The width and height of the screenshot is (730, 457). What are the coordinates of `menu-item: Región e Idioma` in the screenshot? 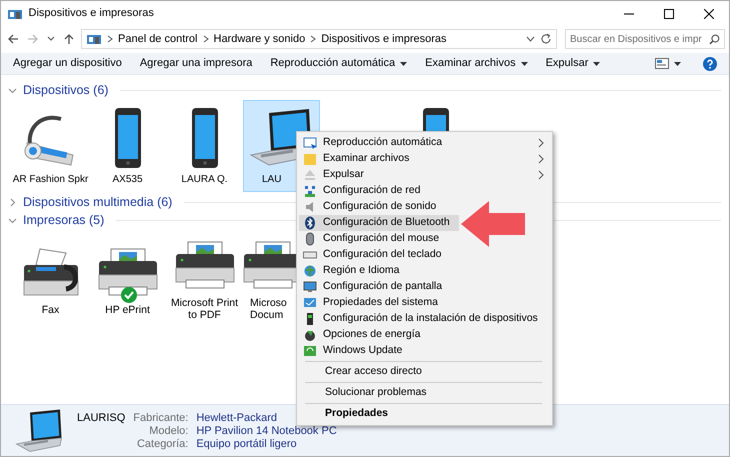 It's located at (424, 271).